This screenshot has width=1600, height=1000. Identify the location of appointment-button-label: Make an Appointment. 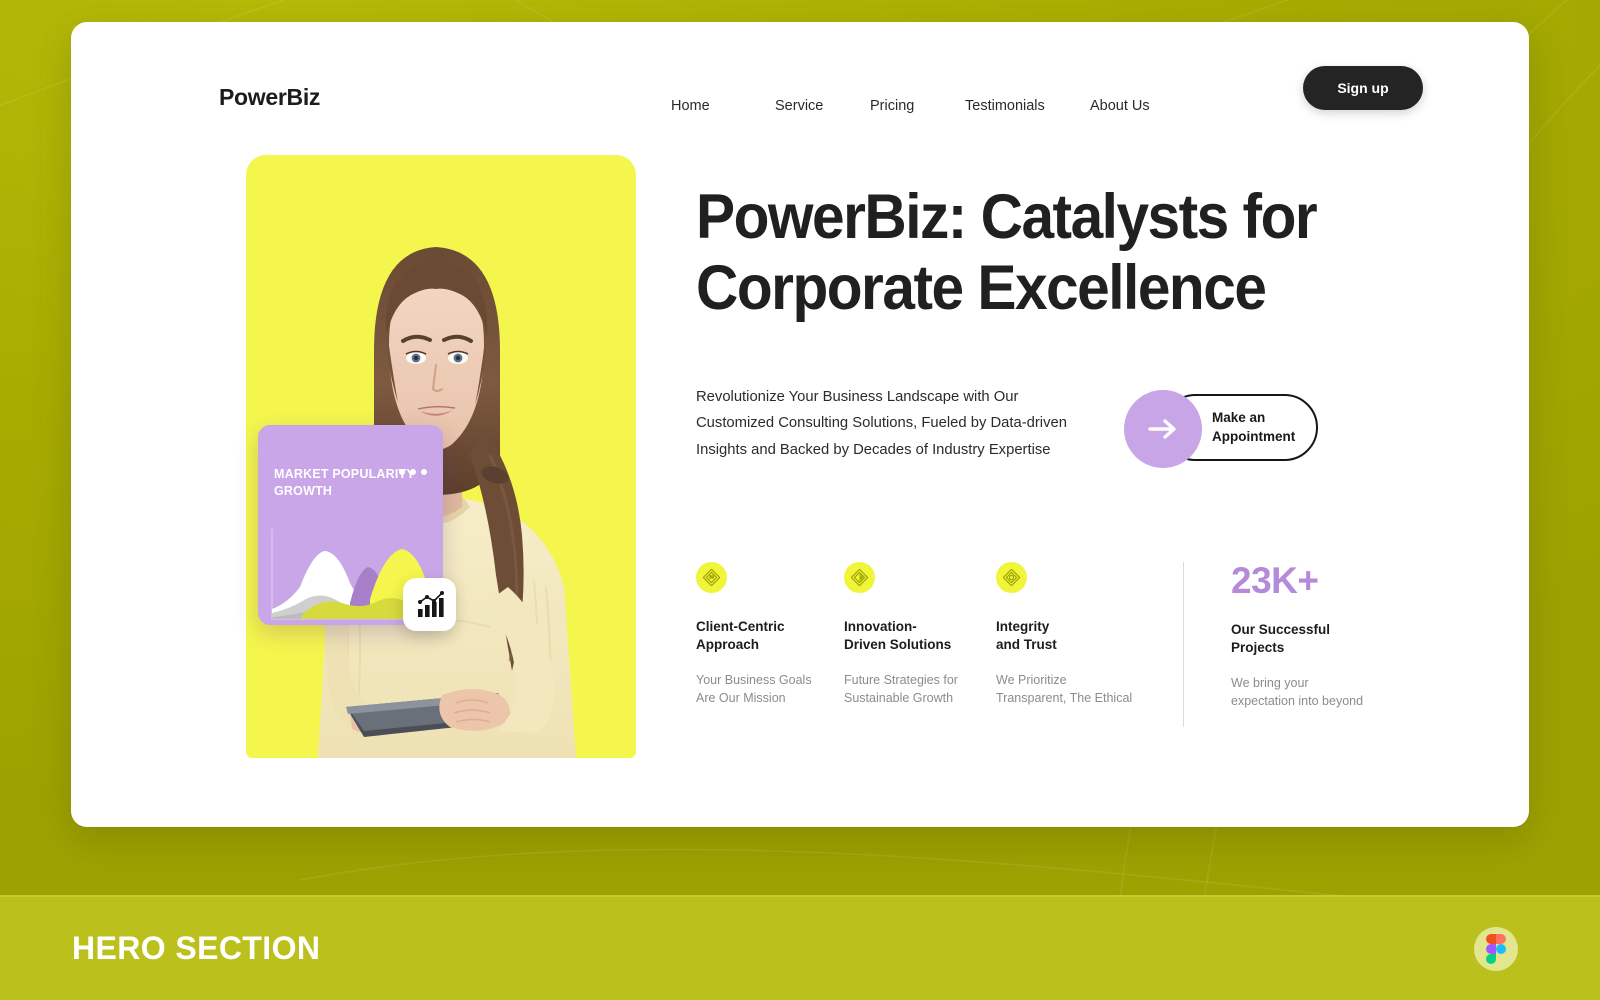
(1254, 427).